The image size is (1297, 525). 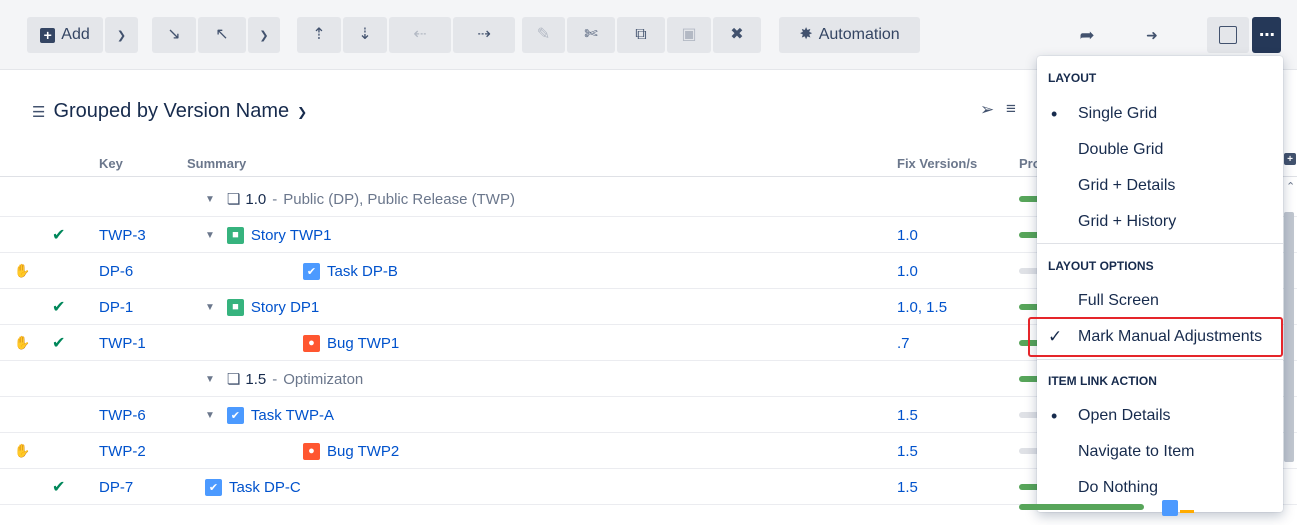 I want to click on paste-button: ▣, so click(x=689, y=35).